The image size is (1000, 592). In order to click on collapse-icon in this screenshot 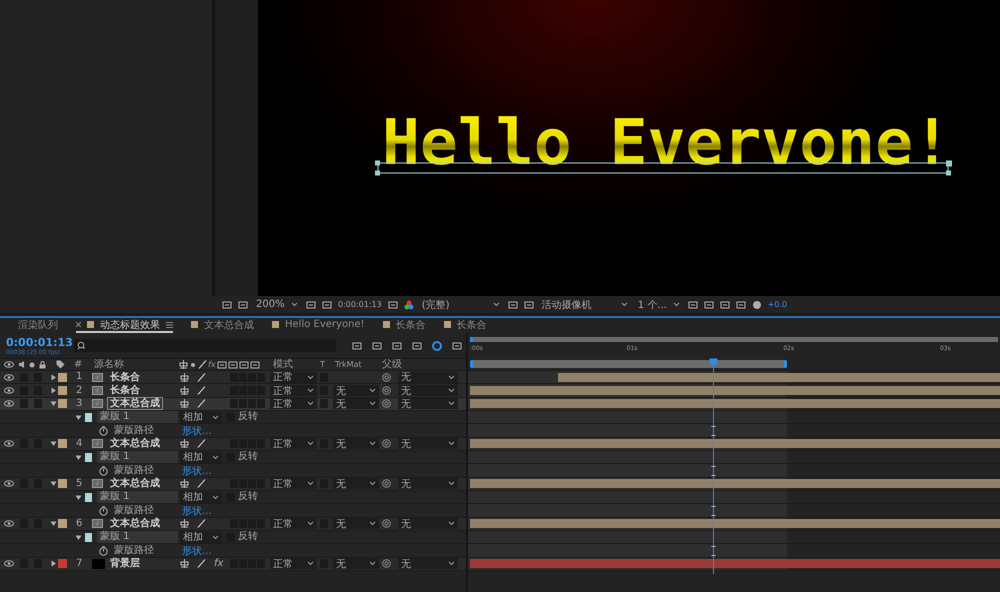, I will do `click(193, 364)`.